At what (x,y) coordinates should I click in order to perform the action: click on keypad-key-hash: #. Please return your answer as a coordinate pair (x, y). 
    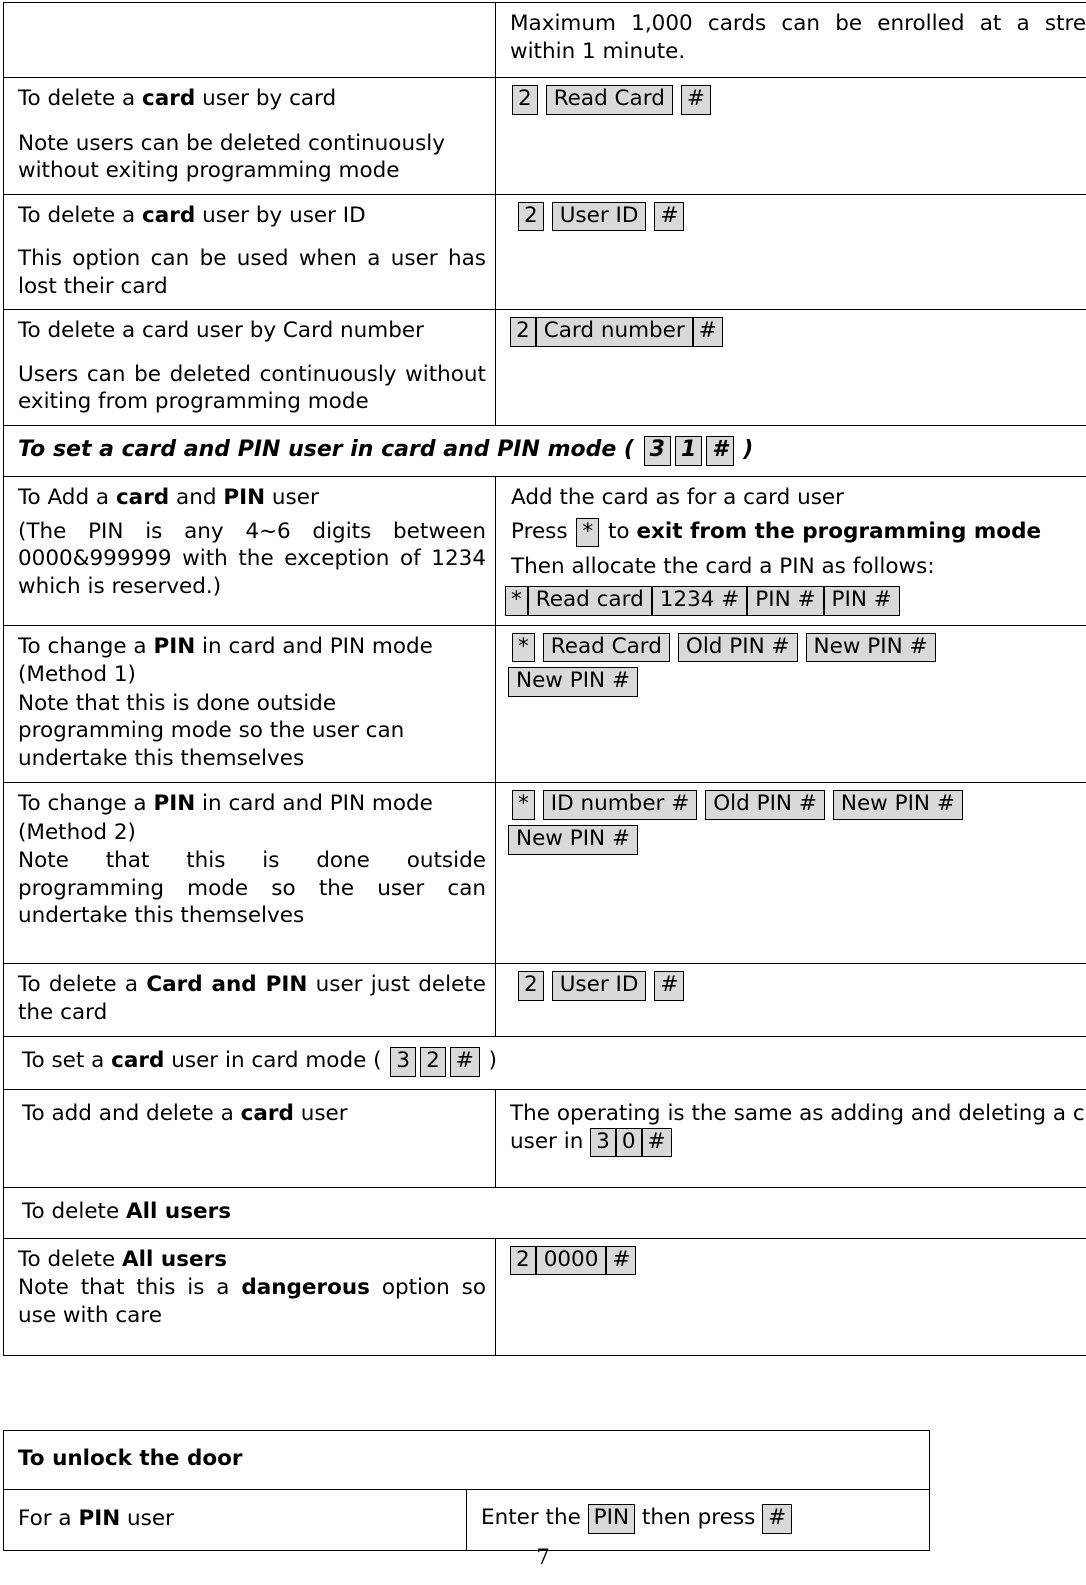
    Looking at the image, I should click on (777, 1519).